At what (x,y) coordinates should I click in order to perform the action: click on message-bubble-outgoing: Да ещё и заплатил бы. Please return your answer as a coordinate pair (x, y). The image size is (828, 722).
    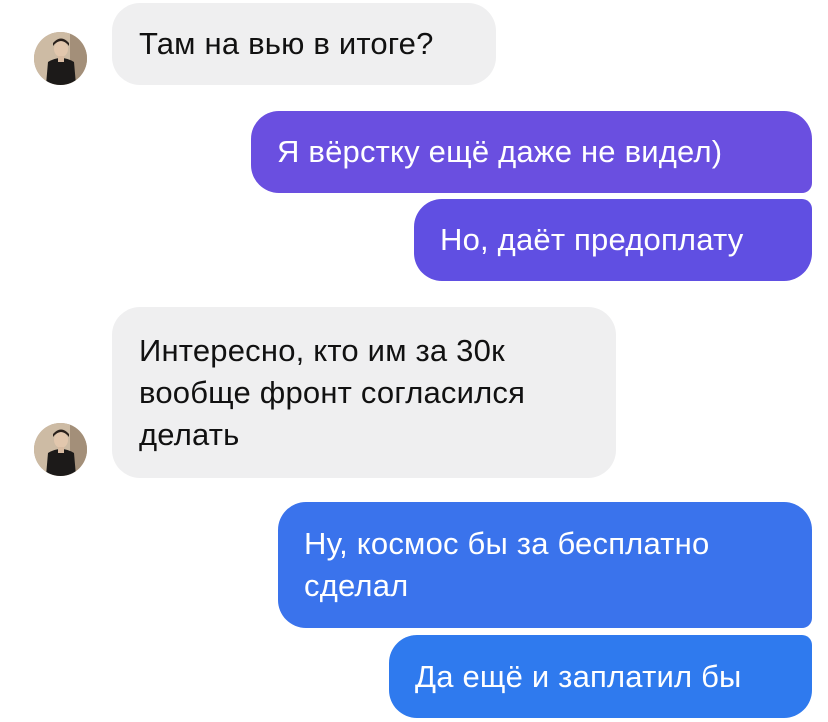
    Looking at the image, I should click on (600, 676).